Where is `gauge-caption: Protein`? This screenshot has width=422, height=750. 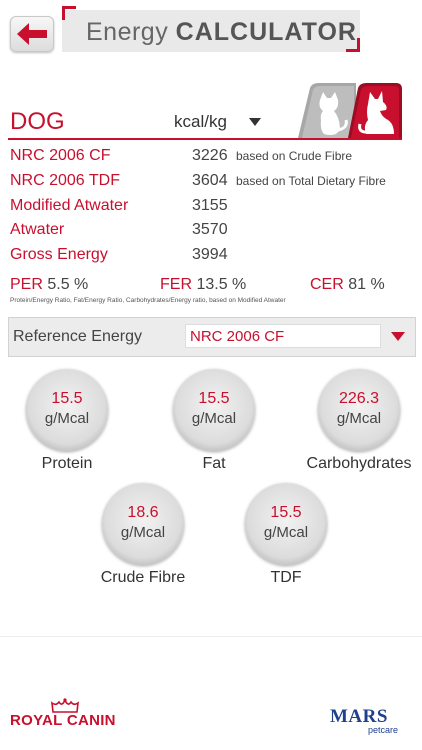 gauge-caption: Protein is located at coordinates (67, 463).